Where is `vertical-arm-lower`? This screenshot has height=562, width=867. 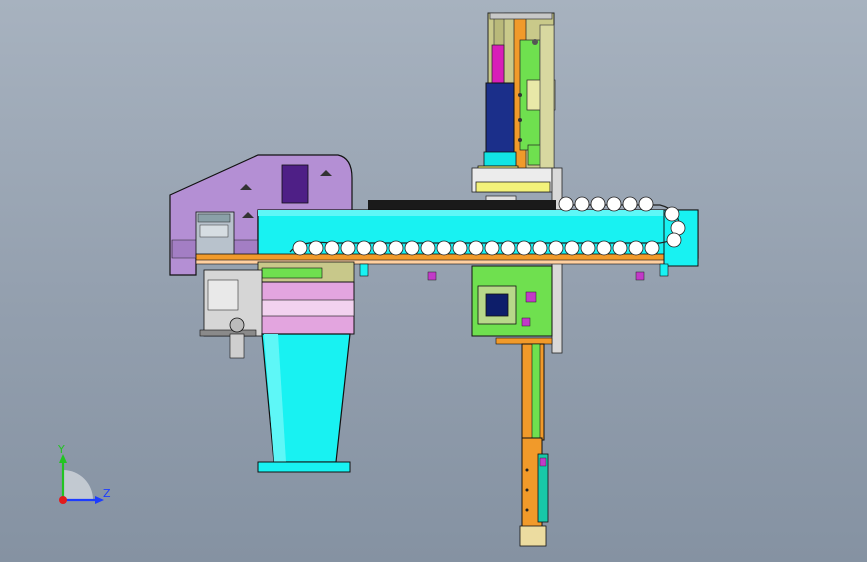 vertical-arm-lower is located at coordinates (512, 406).